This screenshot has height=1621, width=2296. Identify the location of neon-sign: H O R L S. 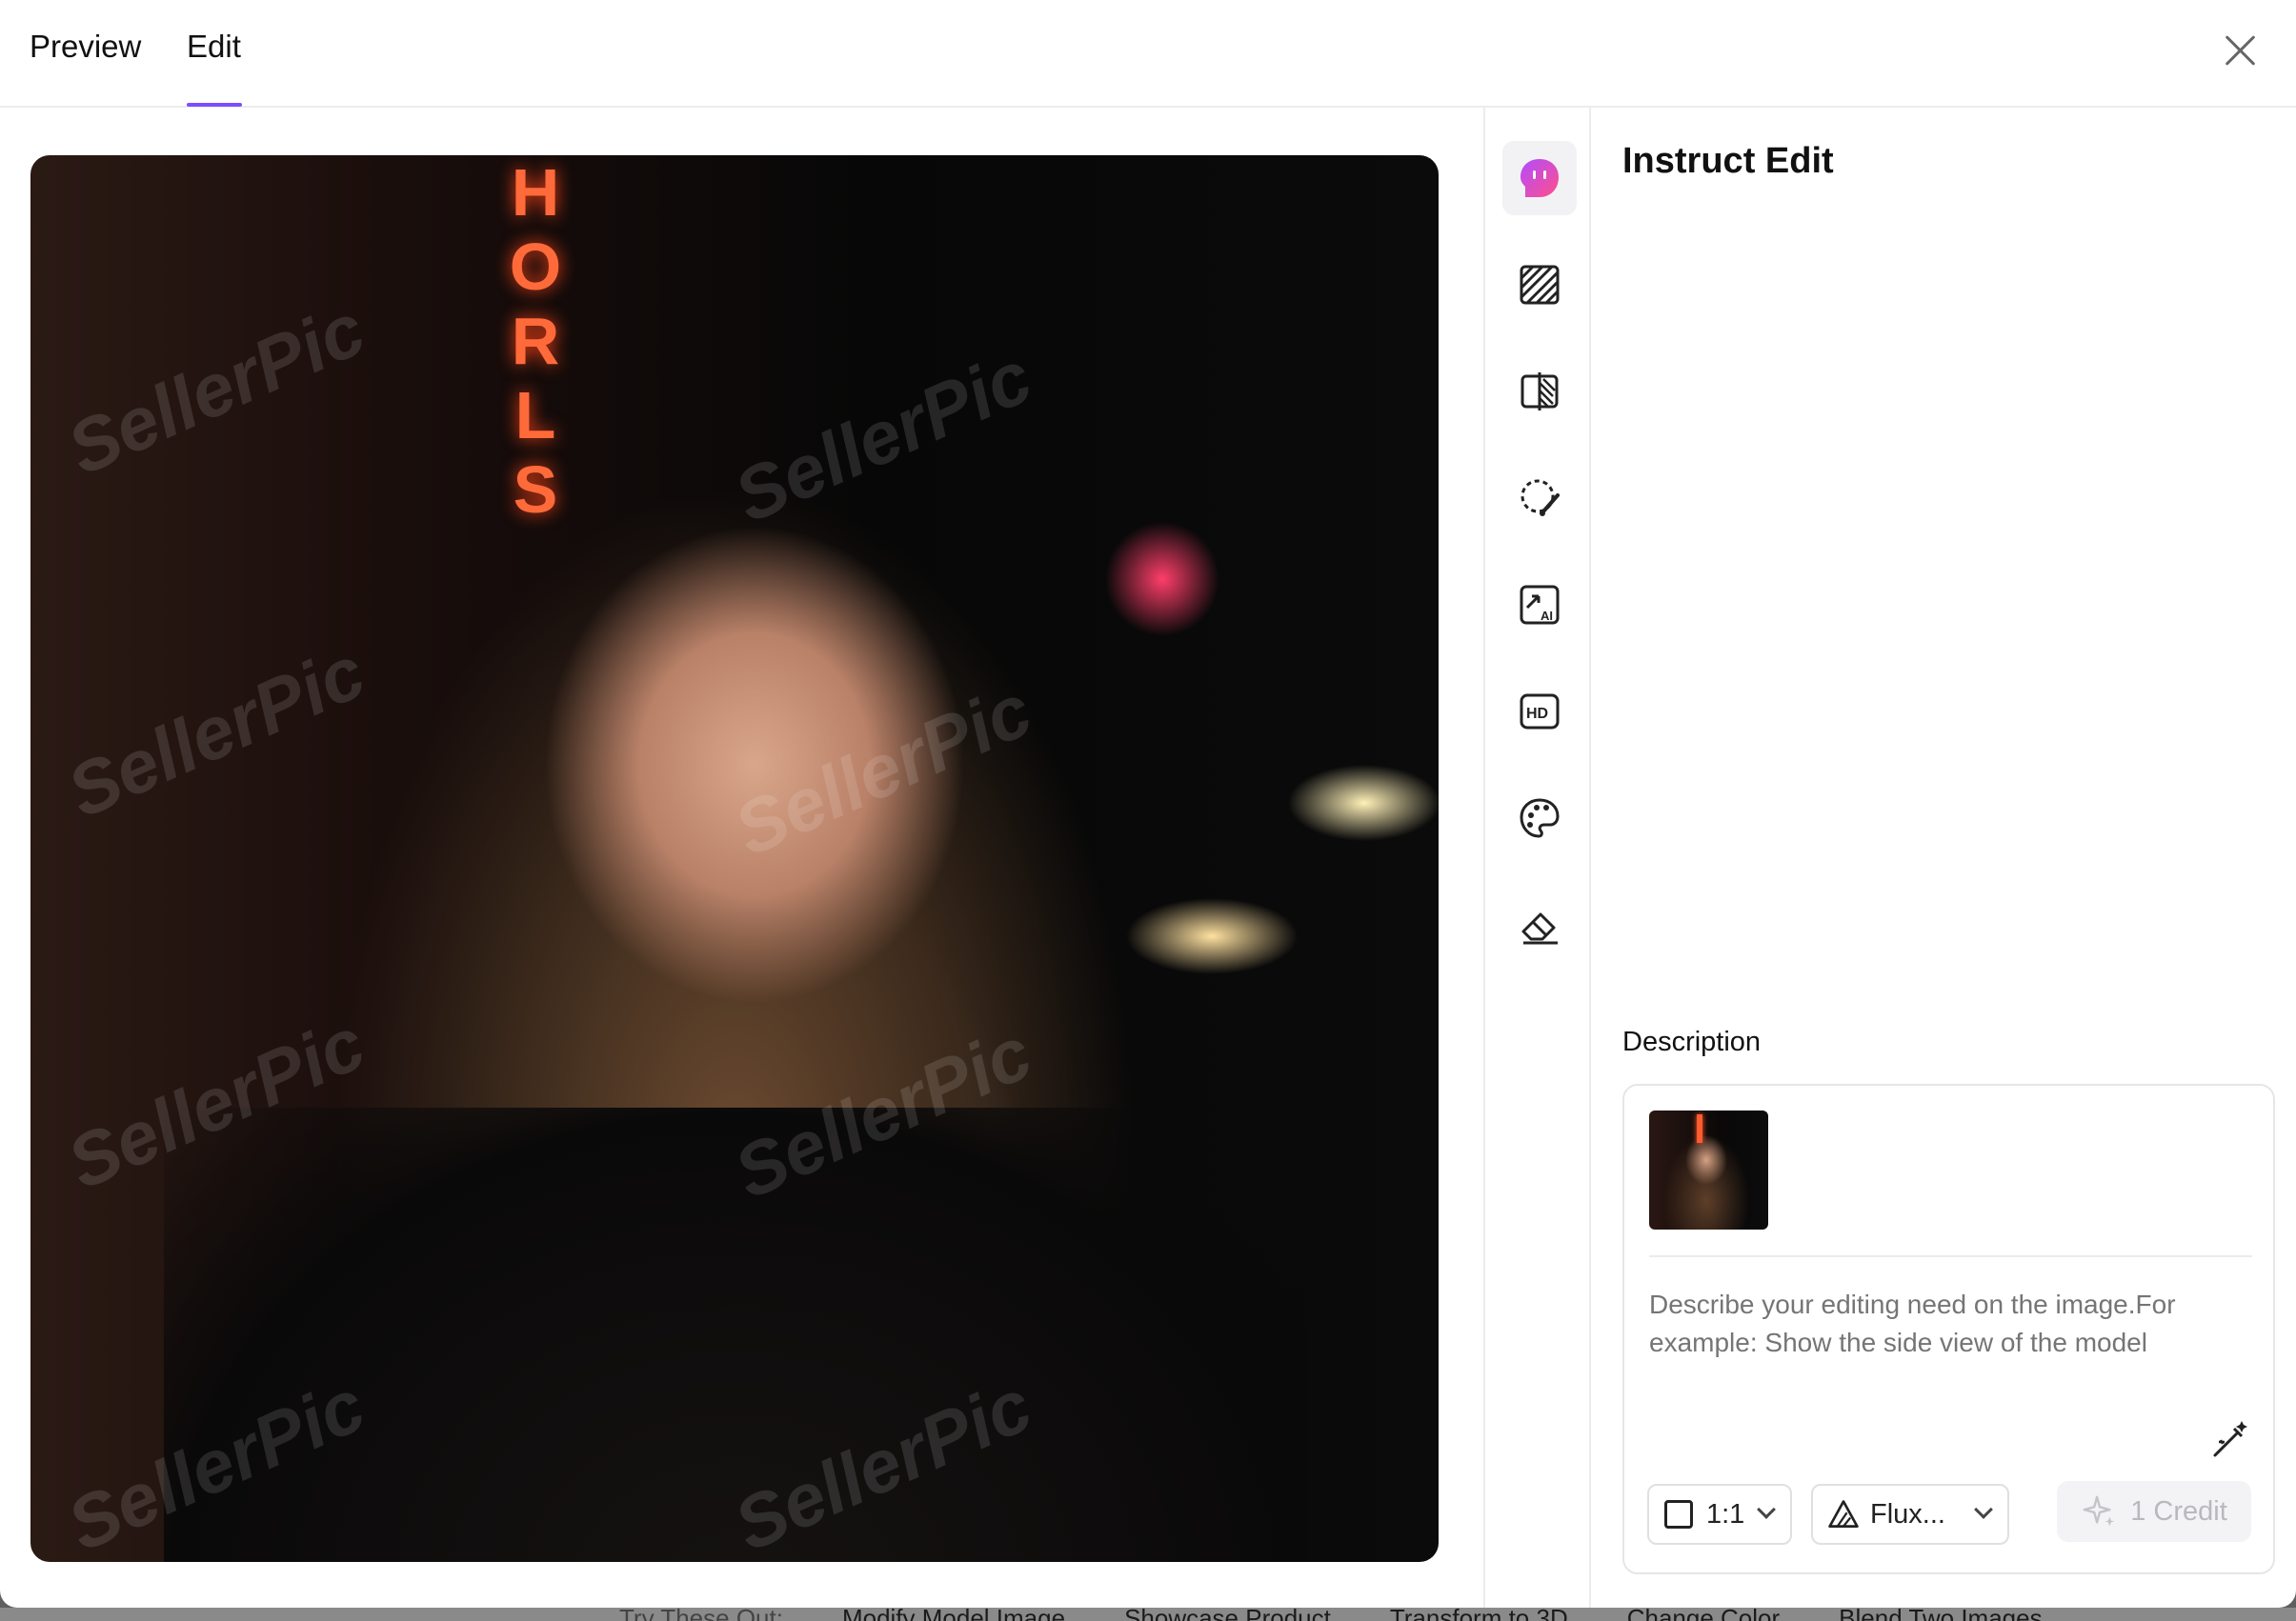
(535, 355).